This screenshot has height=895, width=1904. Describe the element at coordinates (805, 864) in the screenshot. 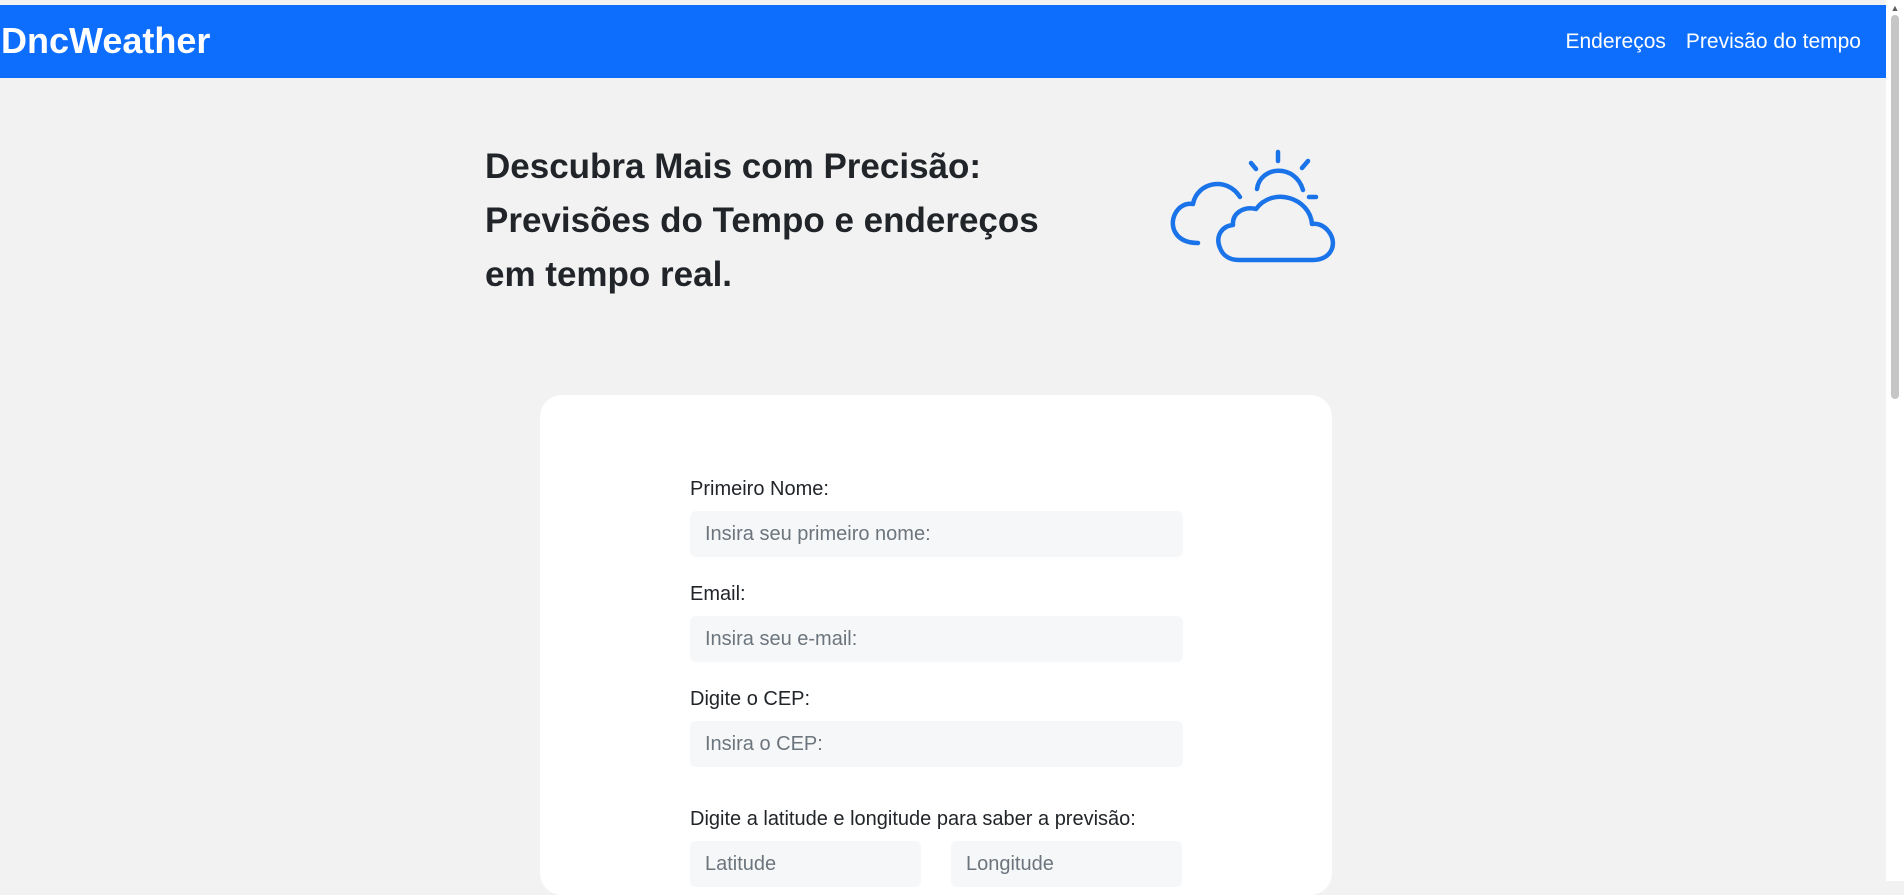

I see `latitude-input` at that location.